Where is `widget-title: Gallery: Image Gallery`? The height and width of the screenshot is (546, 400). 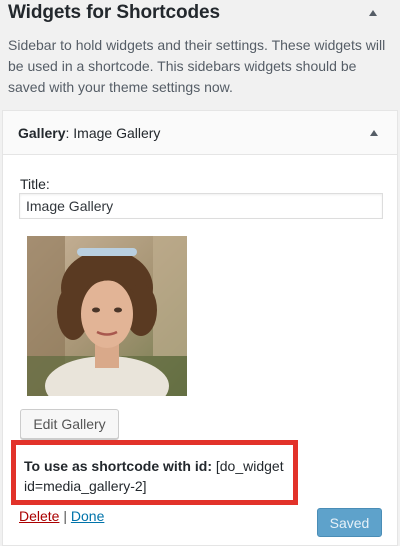 widget-title: Gallery: Image Gallery is located at coordinates (89, 133).